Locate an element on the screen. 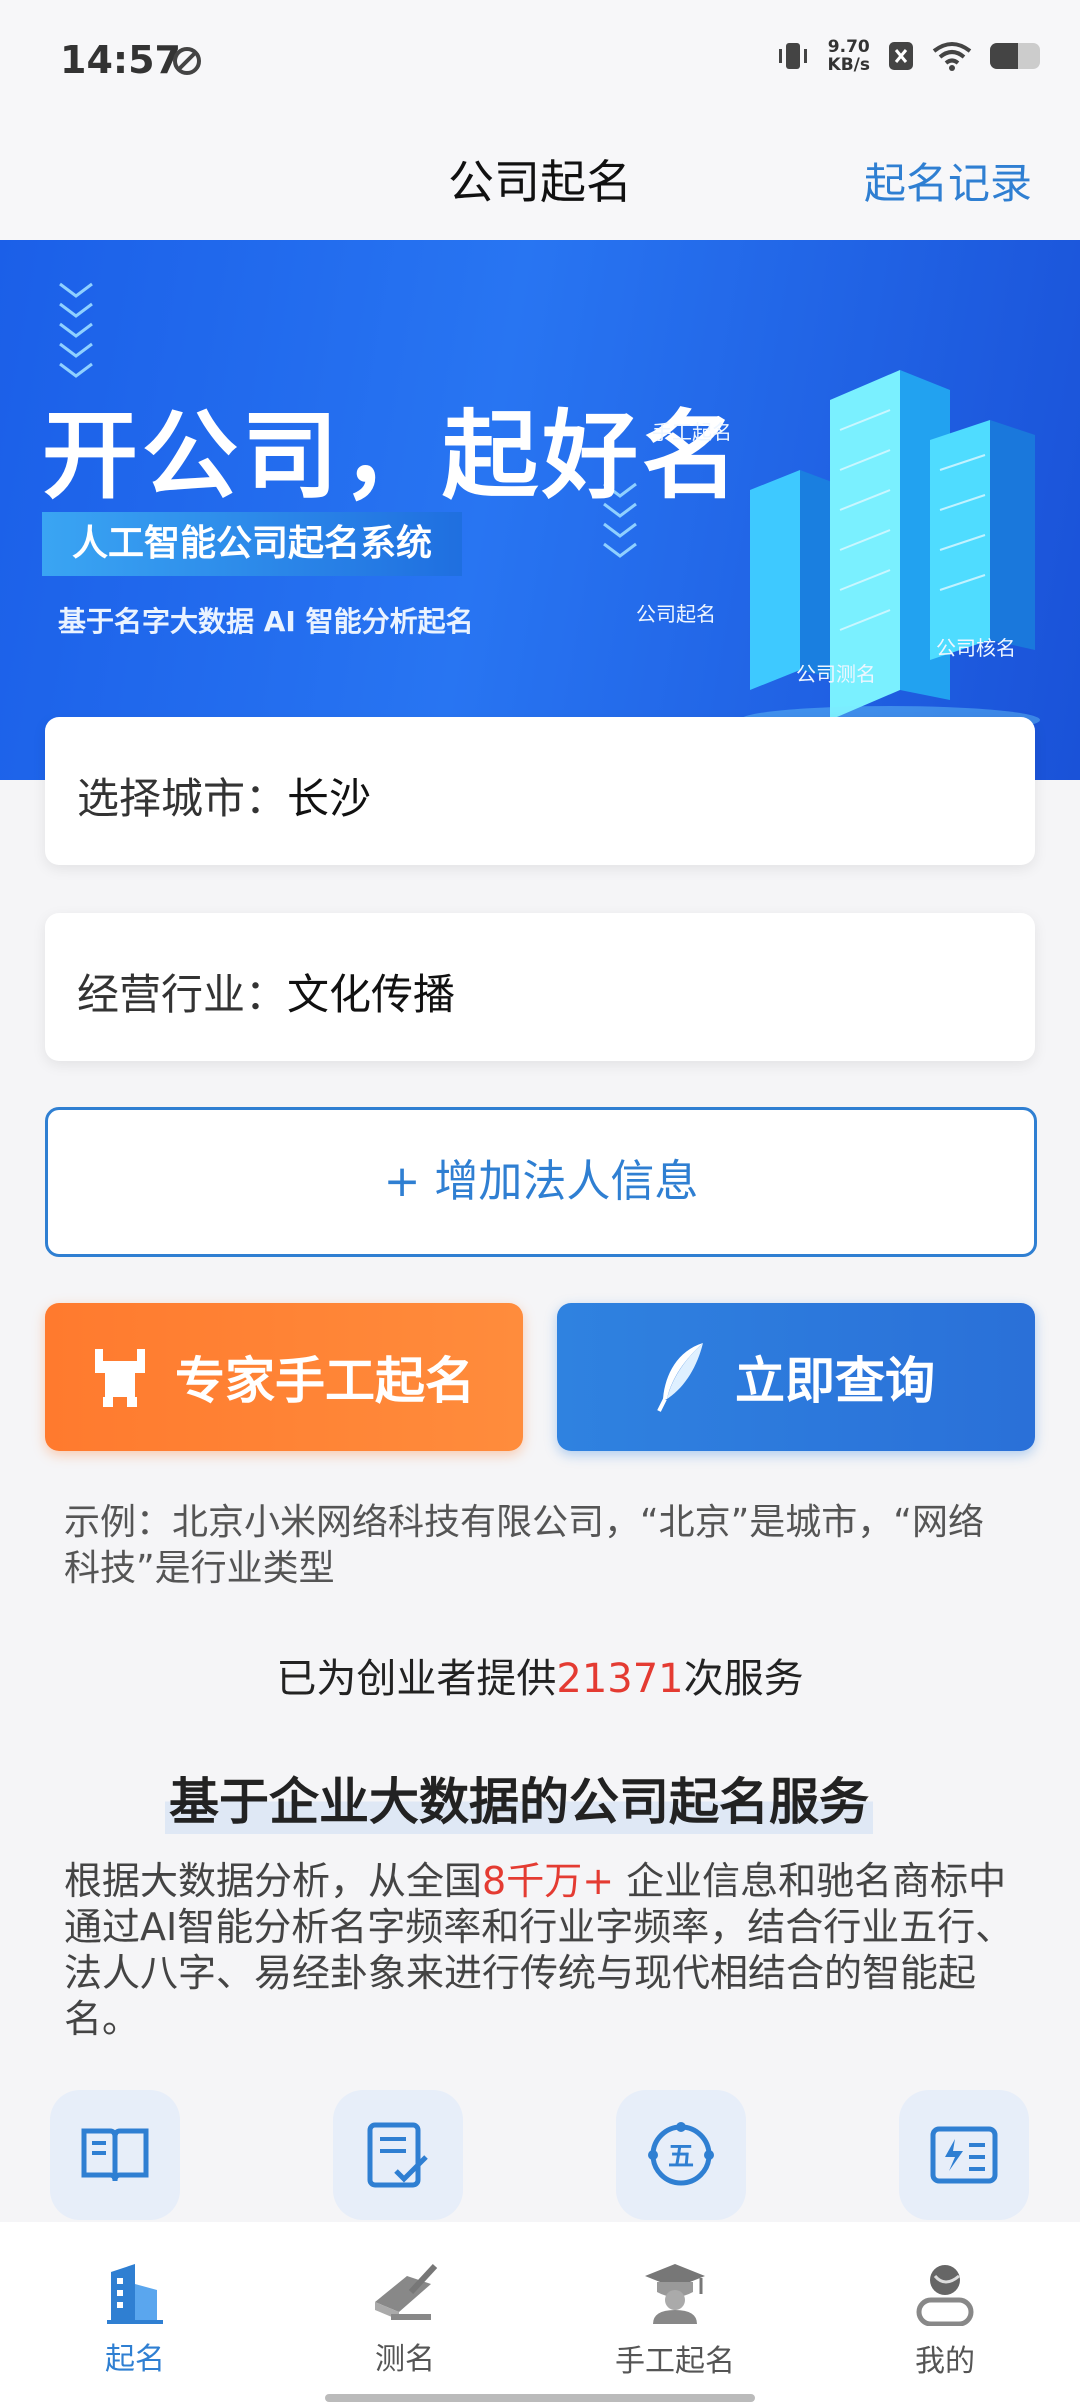 This screenshot has width=1080, height=2408. vibrate-icon is located at coordinates (792, 56).